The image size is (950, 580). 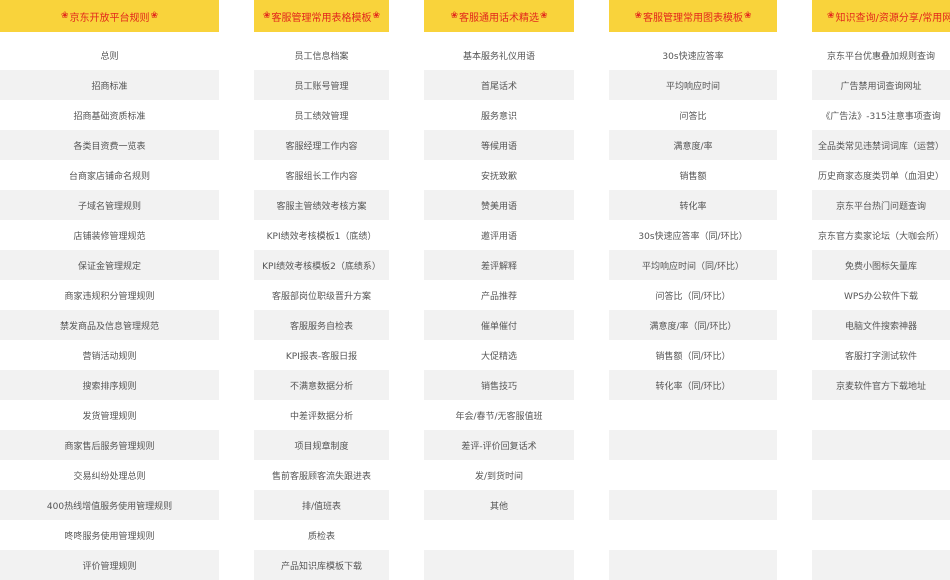 I want to click on list-item-link: 产品推荐, so click(x=499, y=295).